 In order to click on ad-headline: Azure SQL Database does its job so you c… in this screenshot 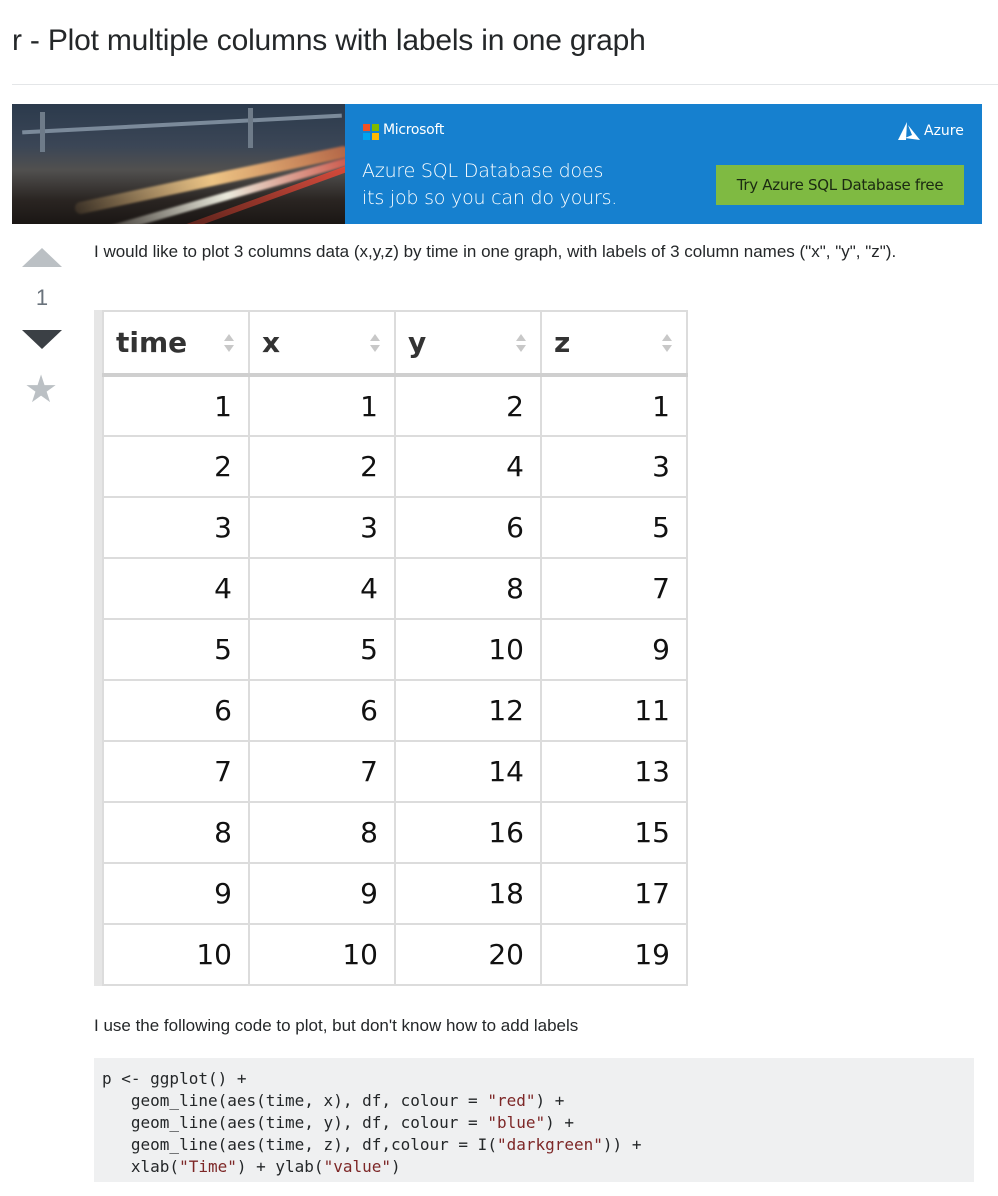, I will do `click(489, 185)`.